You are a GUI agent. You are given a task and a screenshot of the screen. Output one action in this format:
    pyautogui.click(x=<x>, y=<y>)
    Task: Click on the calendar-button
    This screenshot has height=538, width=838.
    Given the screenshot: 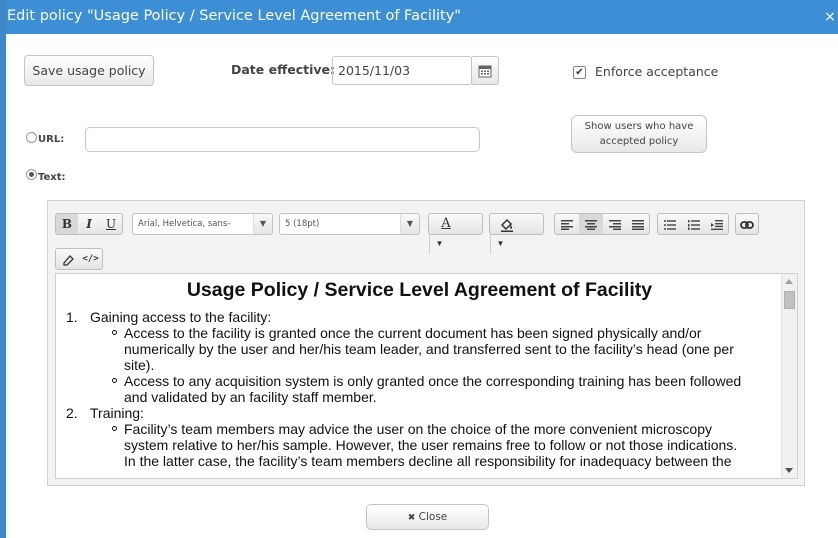 What is the action you would take?
    pyautogui.click(x=485, y=70)
    